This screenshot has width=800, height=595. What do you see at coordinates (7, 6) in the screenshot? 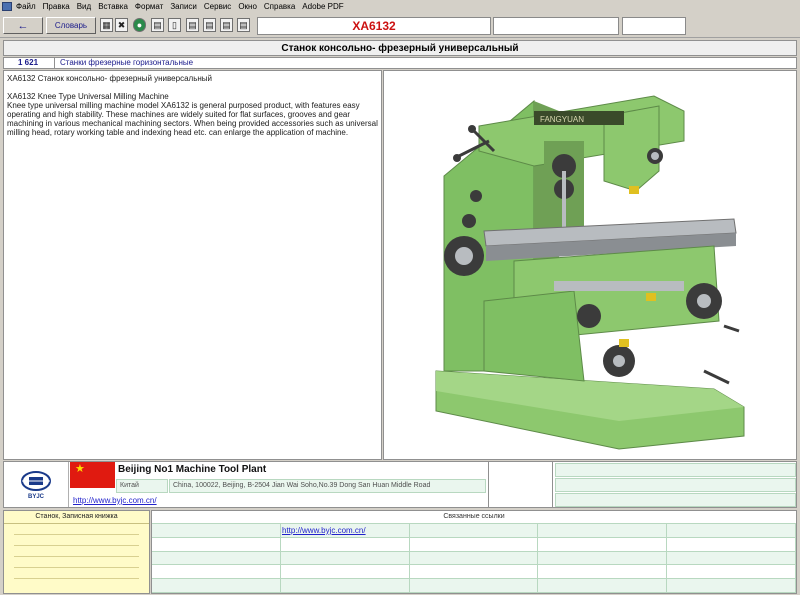
I see `app-icon` at bounding box center [7, 6].